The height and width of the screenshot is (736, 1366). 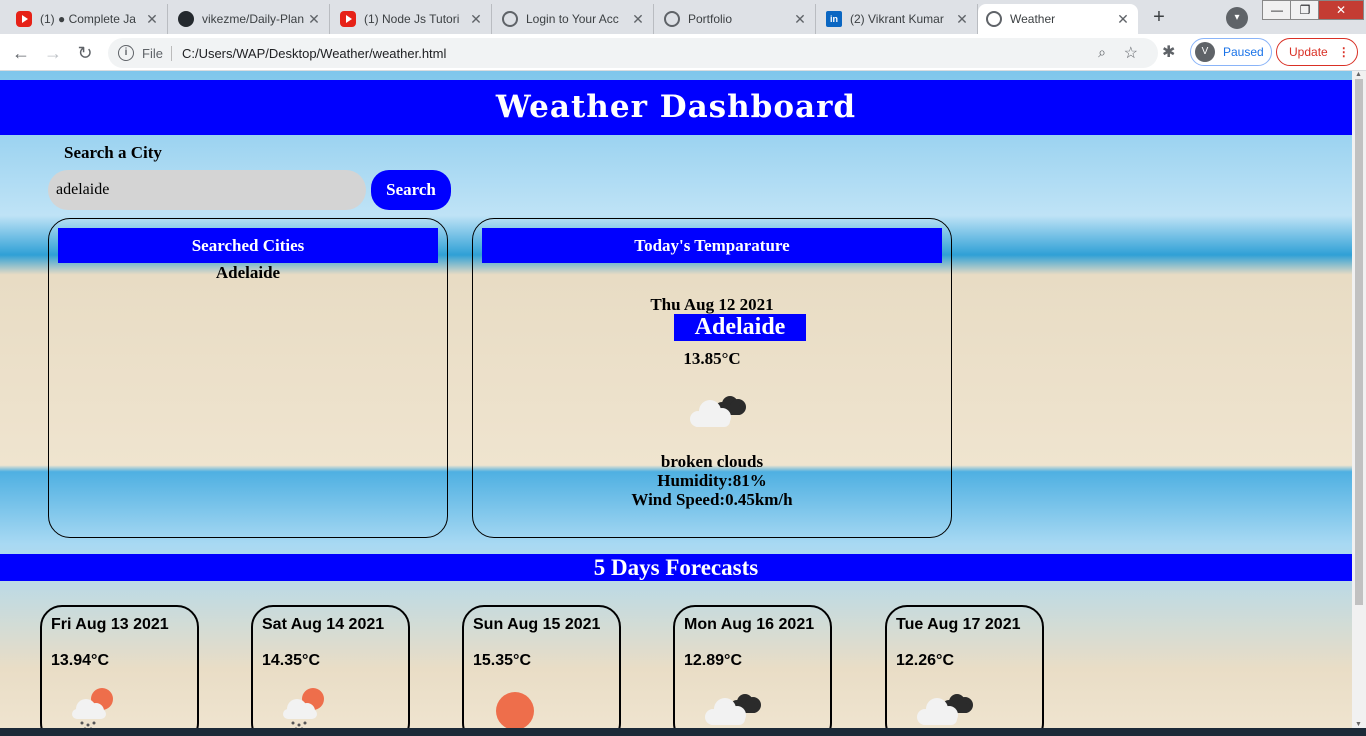 I want to click on today-city: Adelaide, so click(x=740, y=327).